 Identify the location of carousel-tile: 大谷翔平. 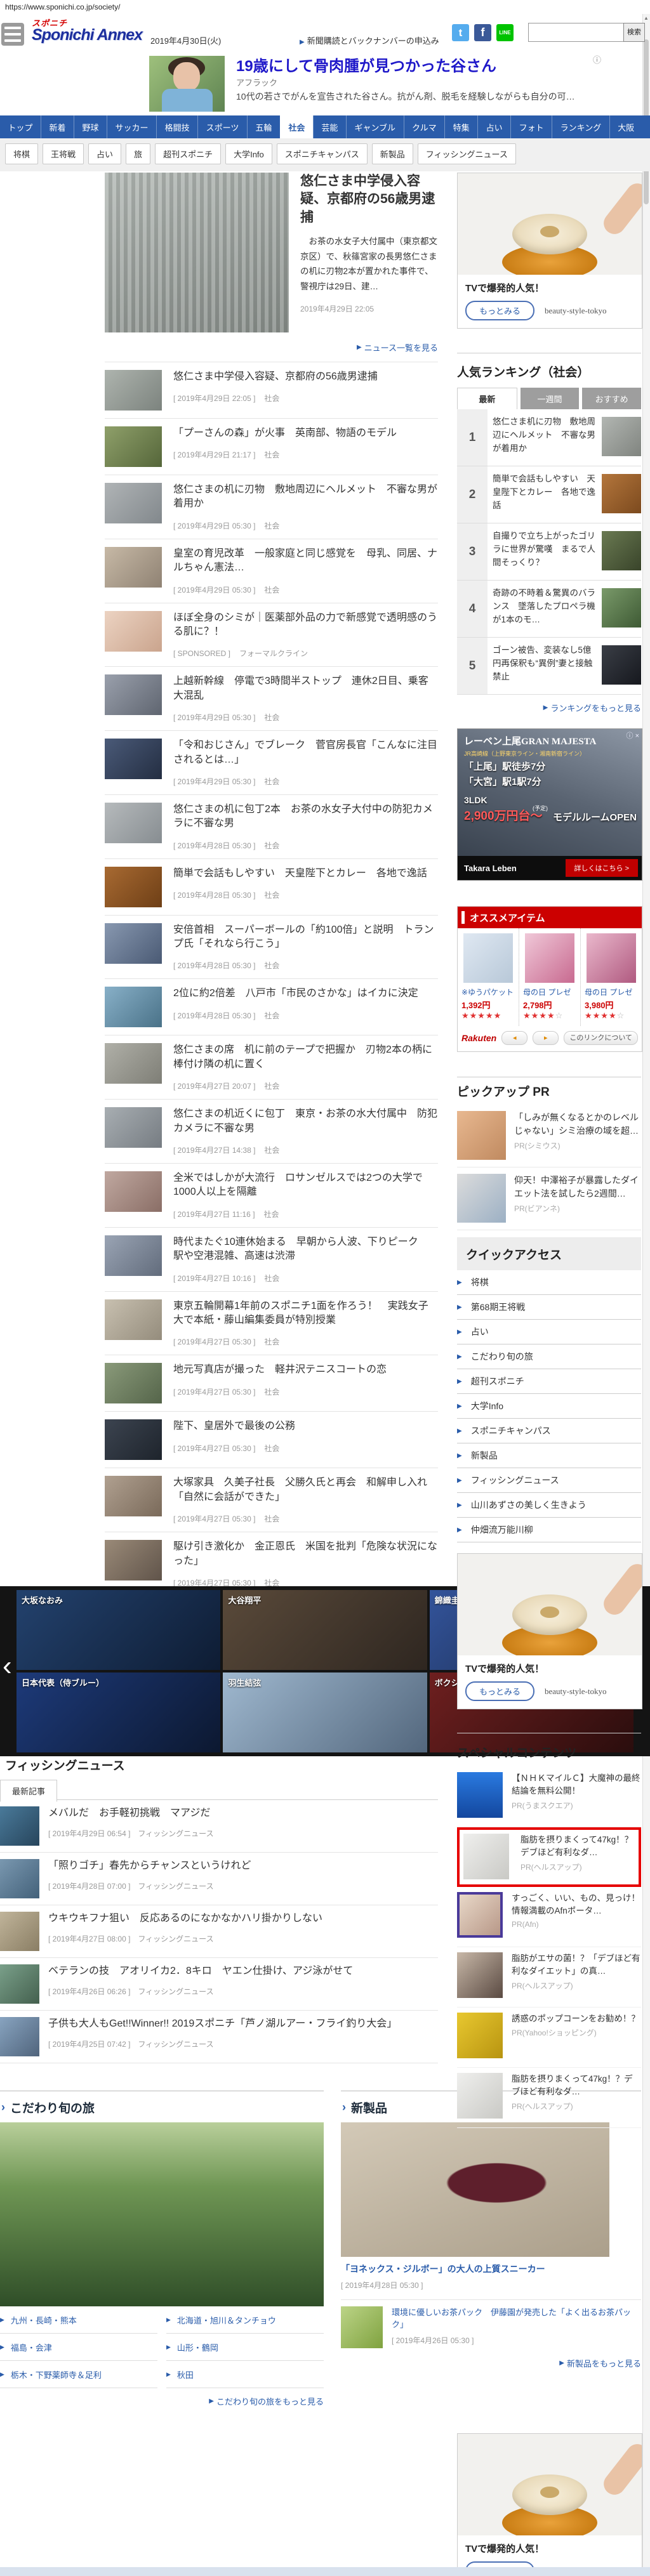
(325, 1630).